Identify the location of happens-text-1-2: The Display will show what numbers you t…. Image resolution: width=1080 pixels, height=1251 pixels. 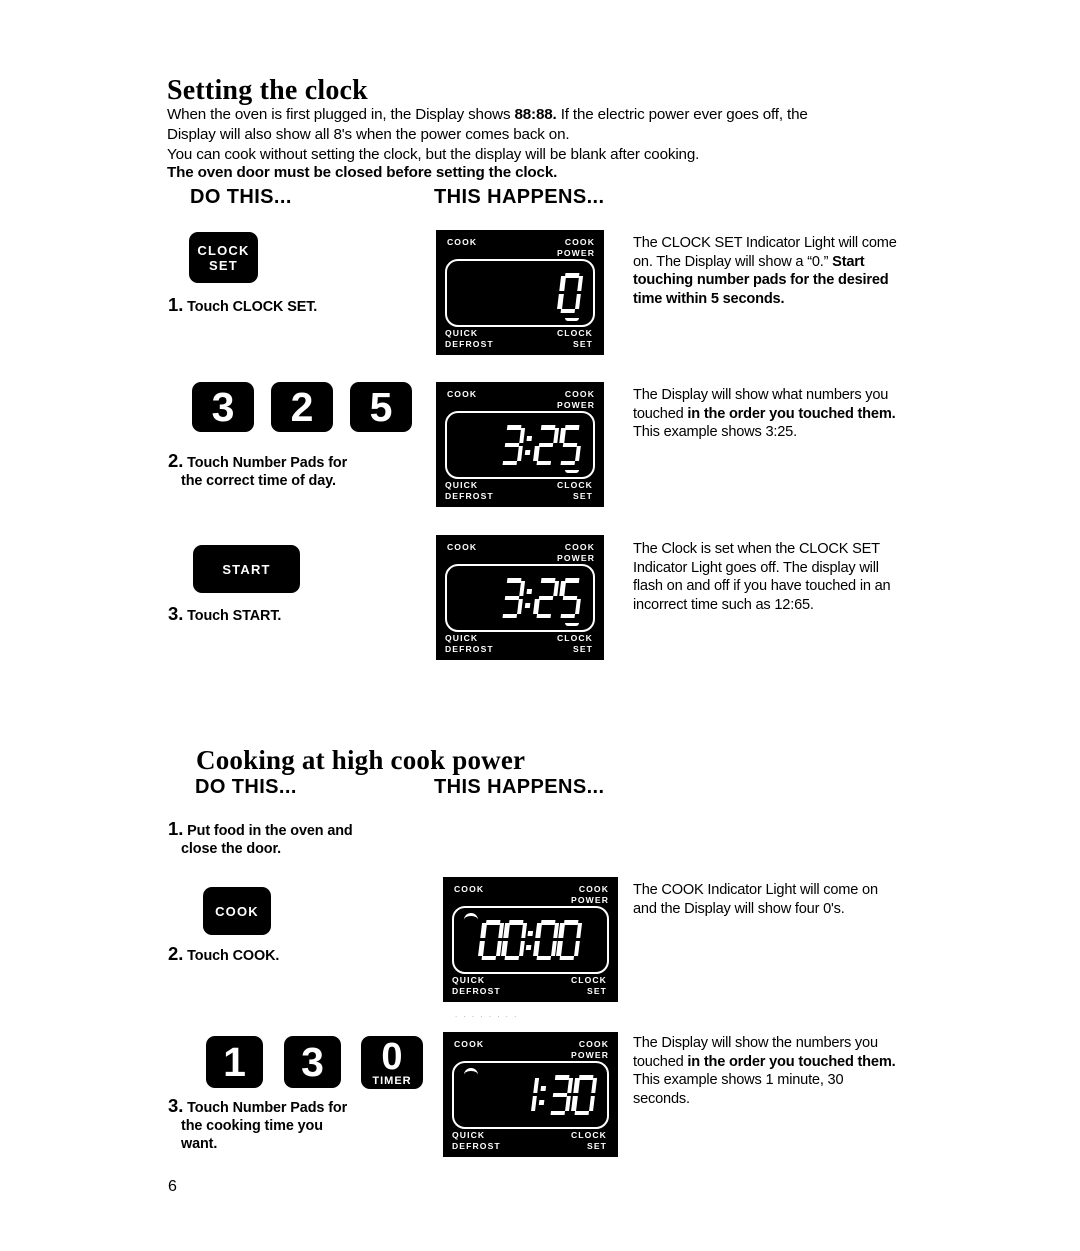
(767, 414).